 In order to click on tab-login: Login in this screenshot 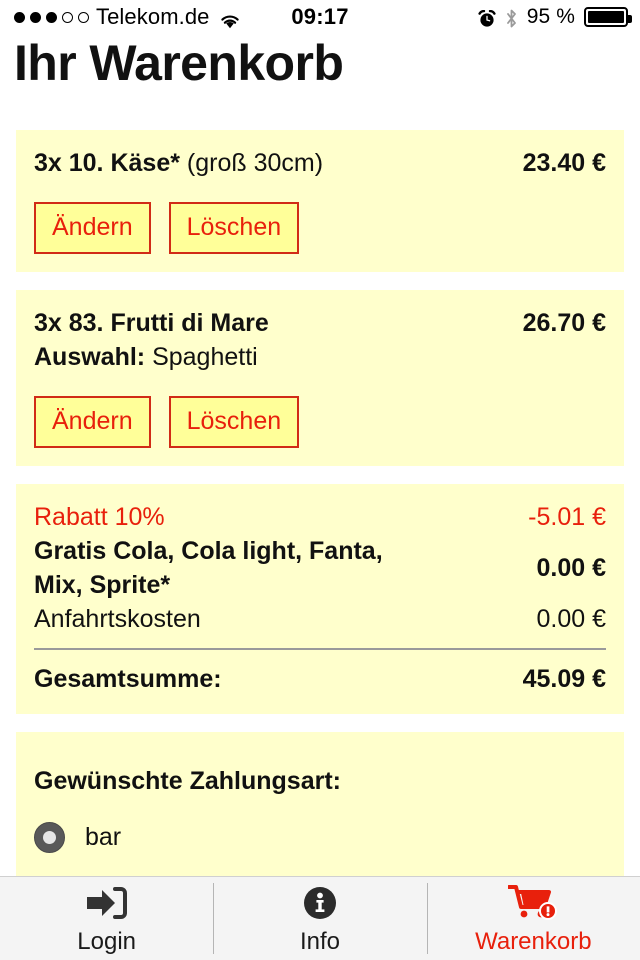, I will do `click(106, 918)`.